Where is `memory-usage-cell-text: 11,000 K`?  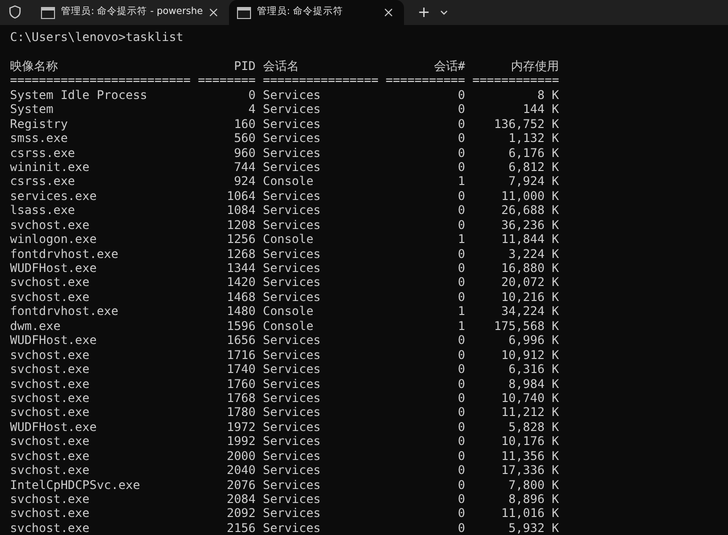 memory-usage-cell-text: 11,000 K is located at coordinates (530, 196).